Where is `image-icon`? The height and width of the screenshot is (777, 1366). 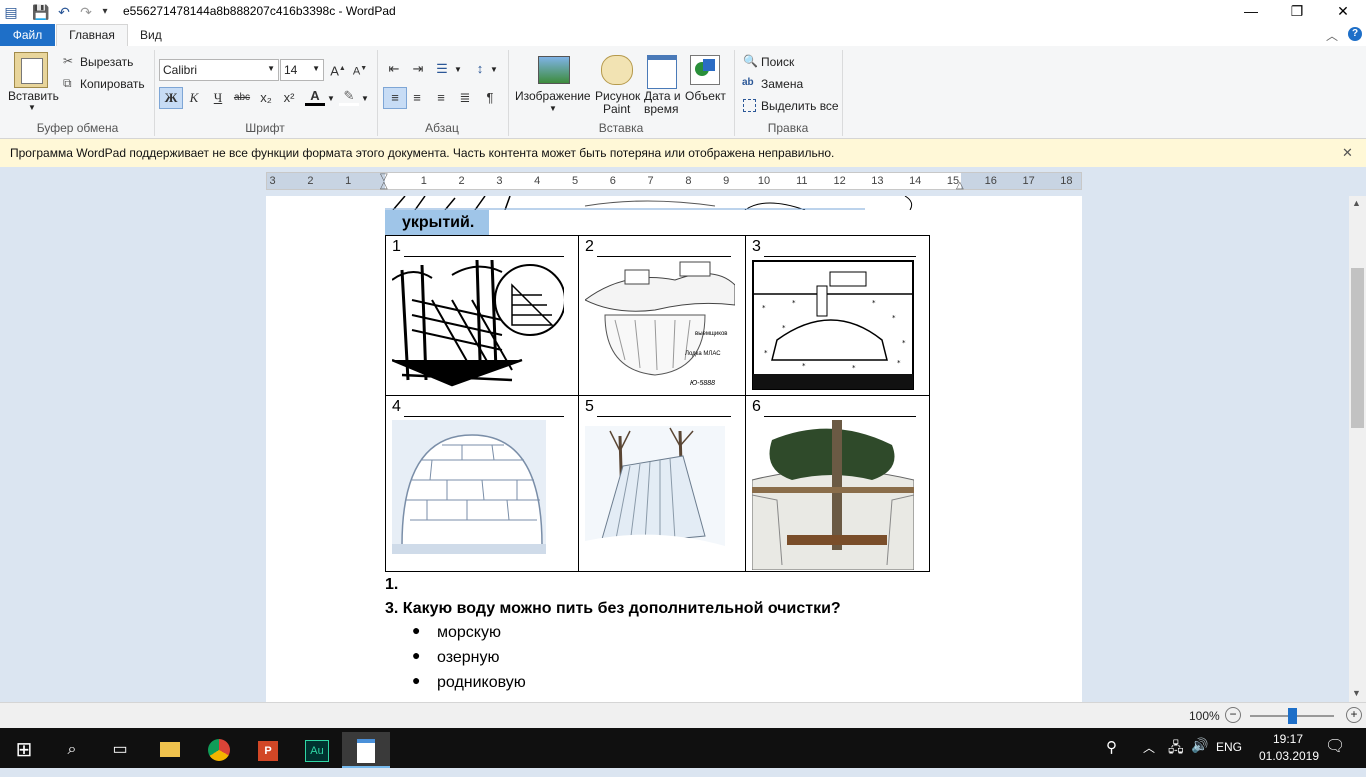 image-icon is located at coordinates (554, 70).